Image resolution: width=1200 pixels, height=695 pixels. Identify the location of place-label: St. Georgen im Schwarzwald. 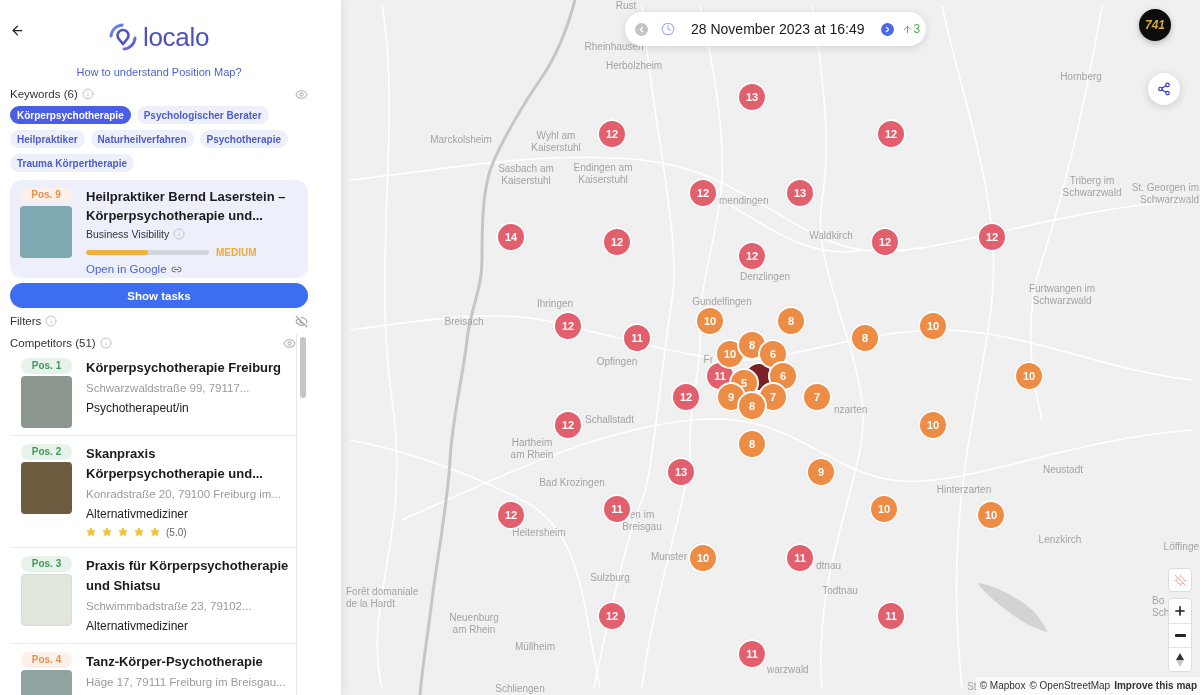
(1165, 194).